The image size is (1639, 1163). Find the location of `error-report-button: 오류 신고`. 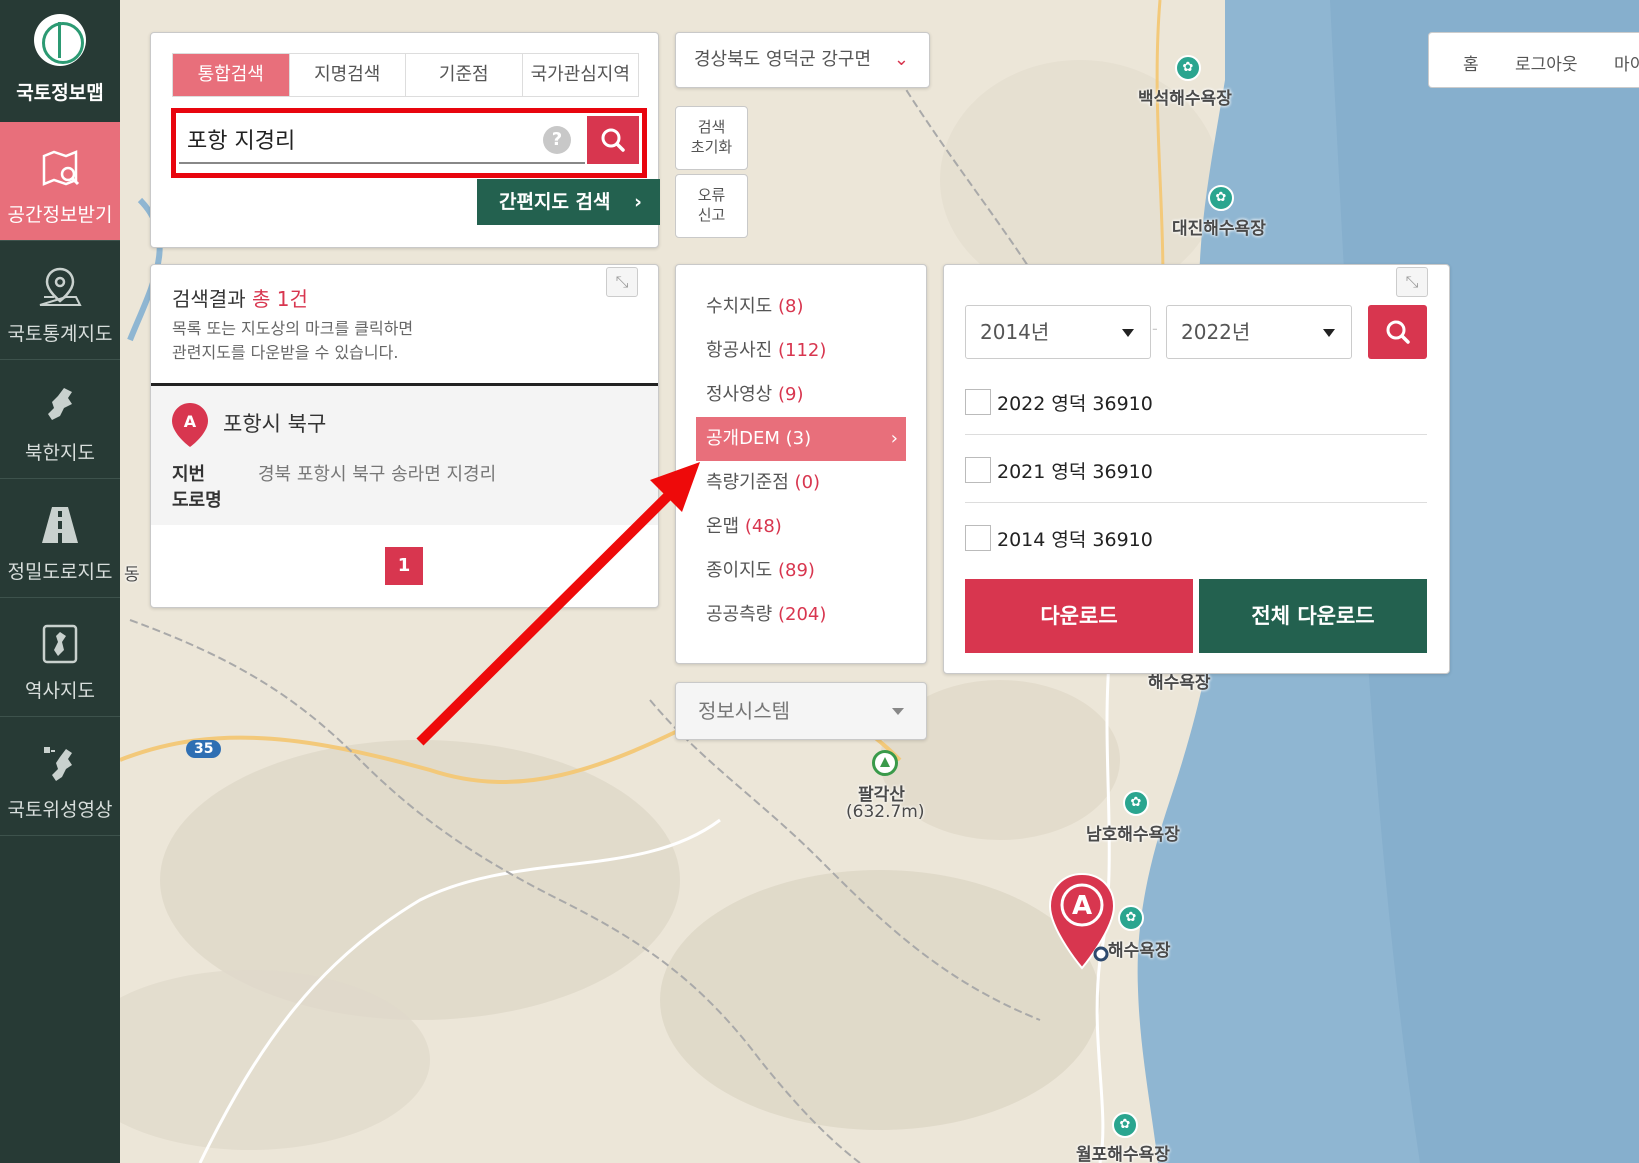

error-report-button: 오류 신고 is located at coordinates (711, 206).